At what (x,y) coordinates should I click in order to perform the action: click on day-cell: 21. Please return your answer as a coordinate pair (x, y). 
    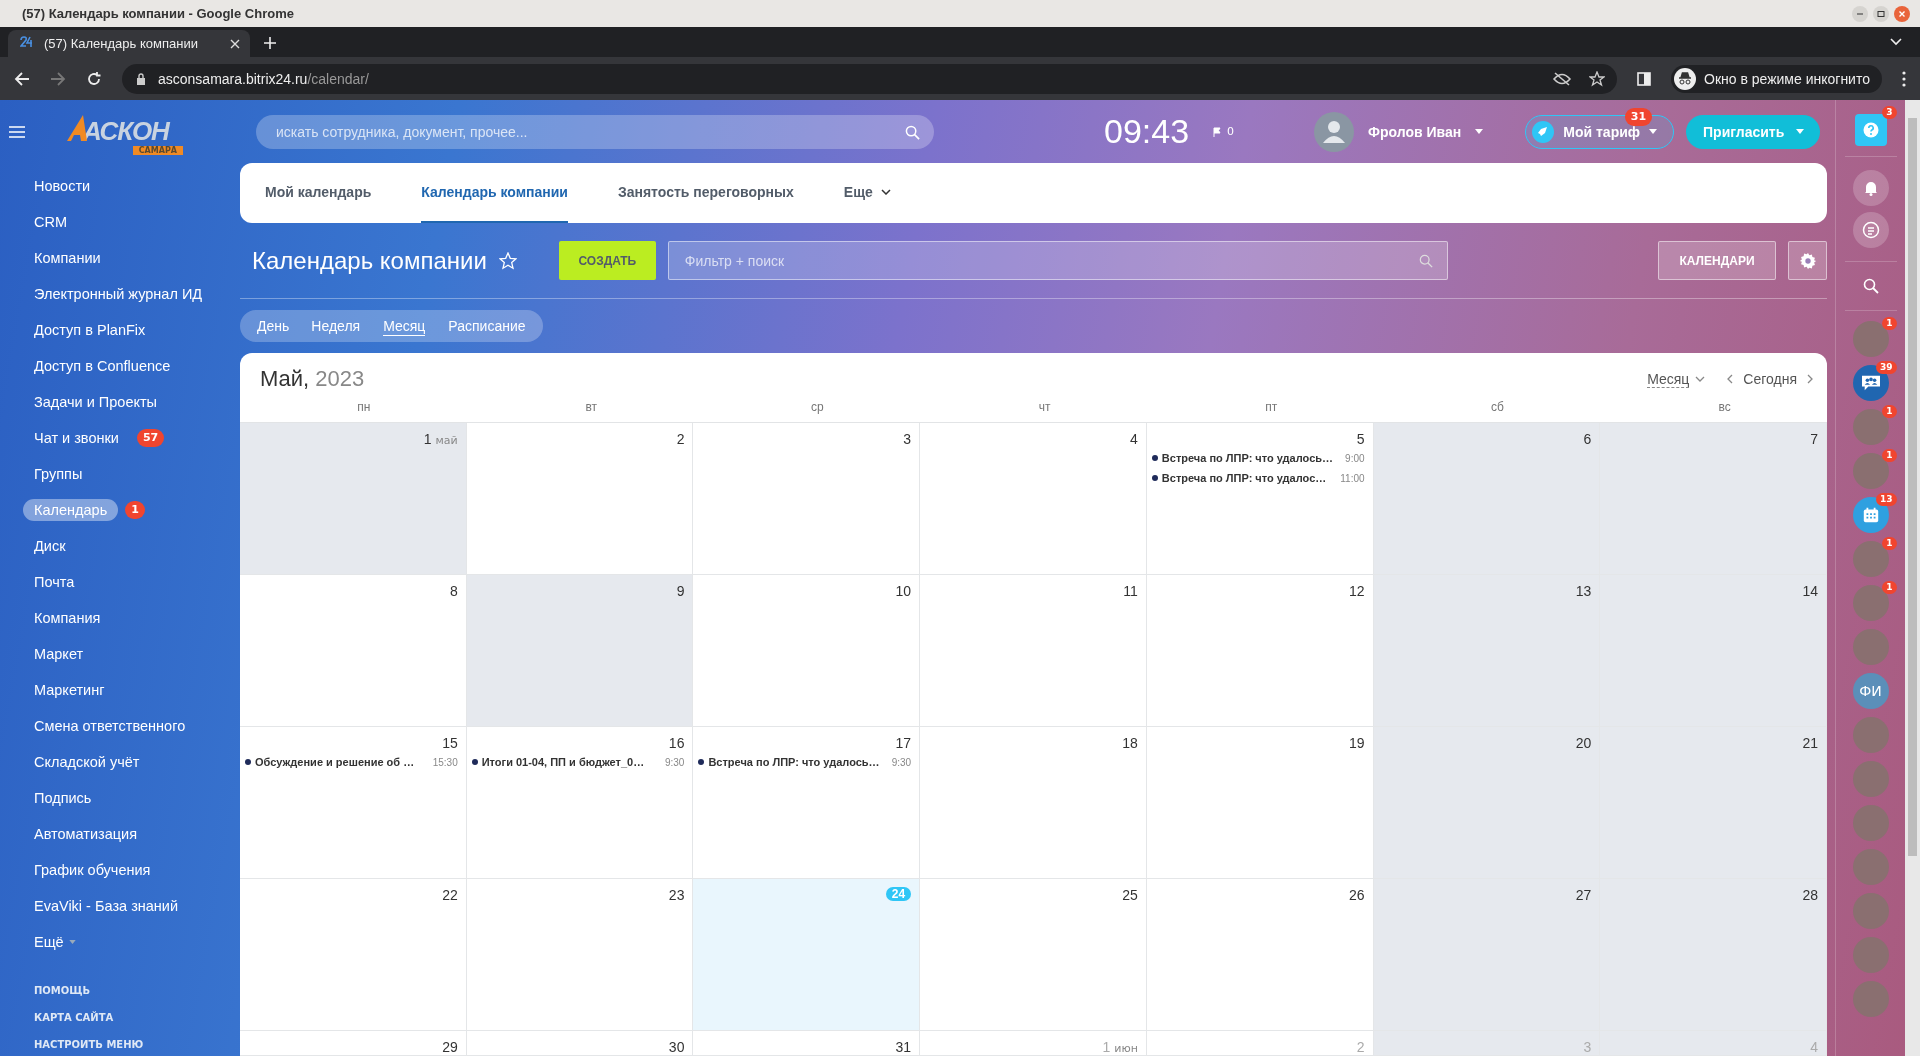
    Looking at the image, I should click on (1713, 803).